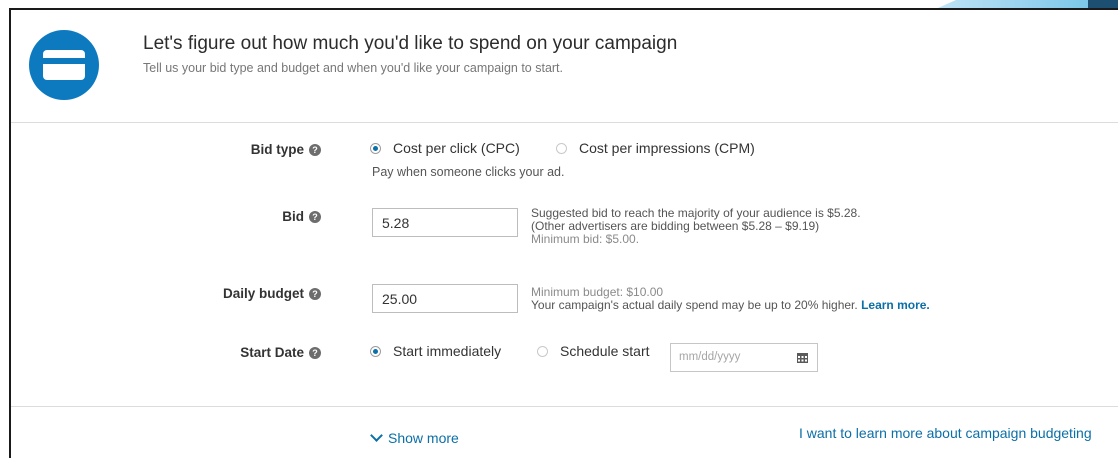 The image size is (1118, 458). Describe the element at coordinates (277, 149) in the screenshot. I see `bid-type-label-text: Bid type` at that location.